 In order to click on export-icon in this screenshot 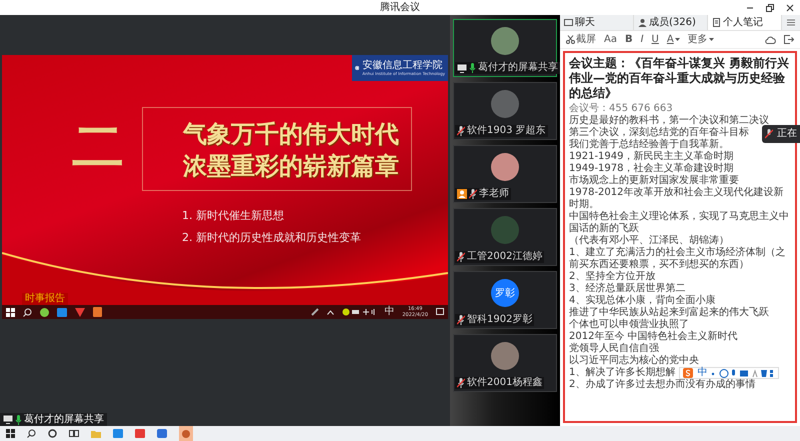, I will do `click(789, 39)`.